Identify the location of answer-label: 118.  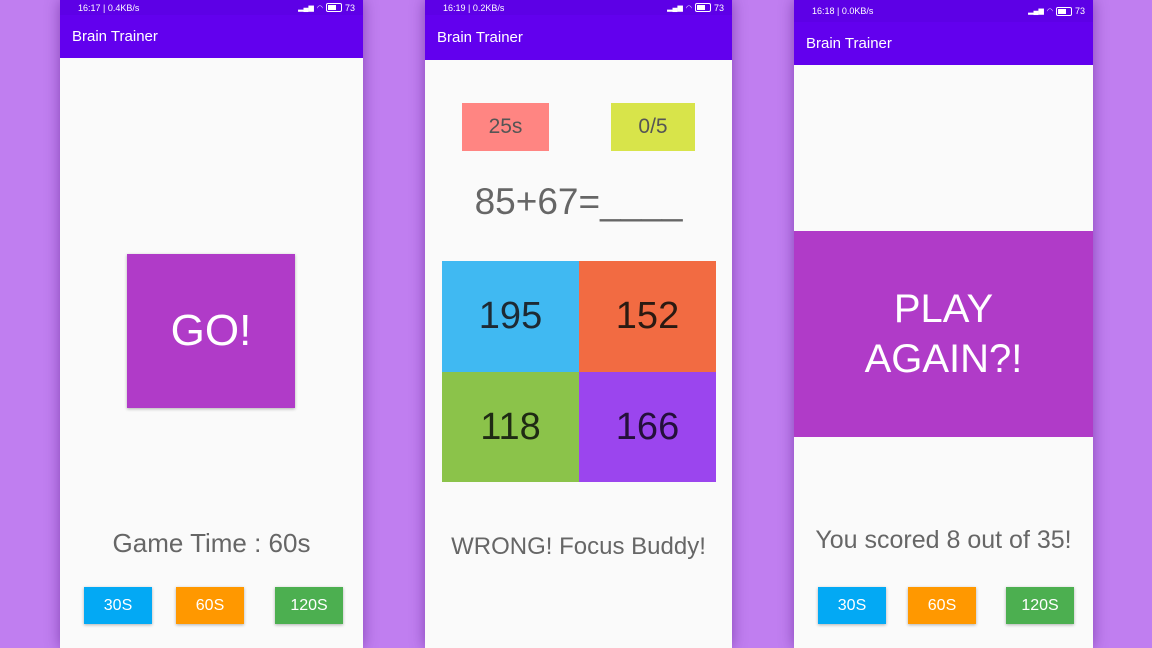
(510, 426).